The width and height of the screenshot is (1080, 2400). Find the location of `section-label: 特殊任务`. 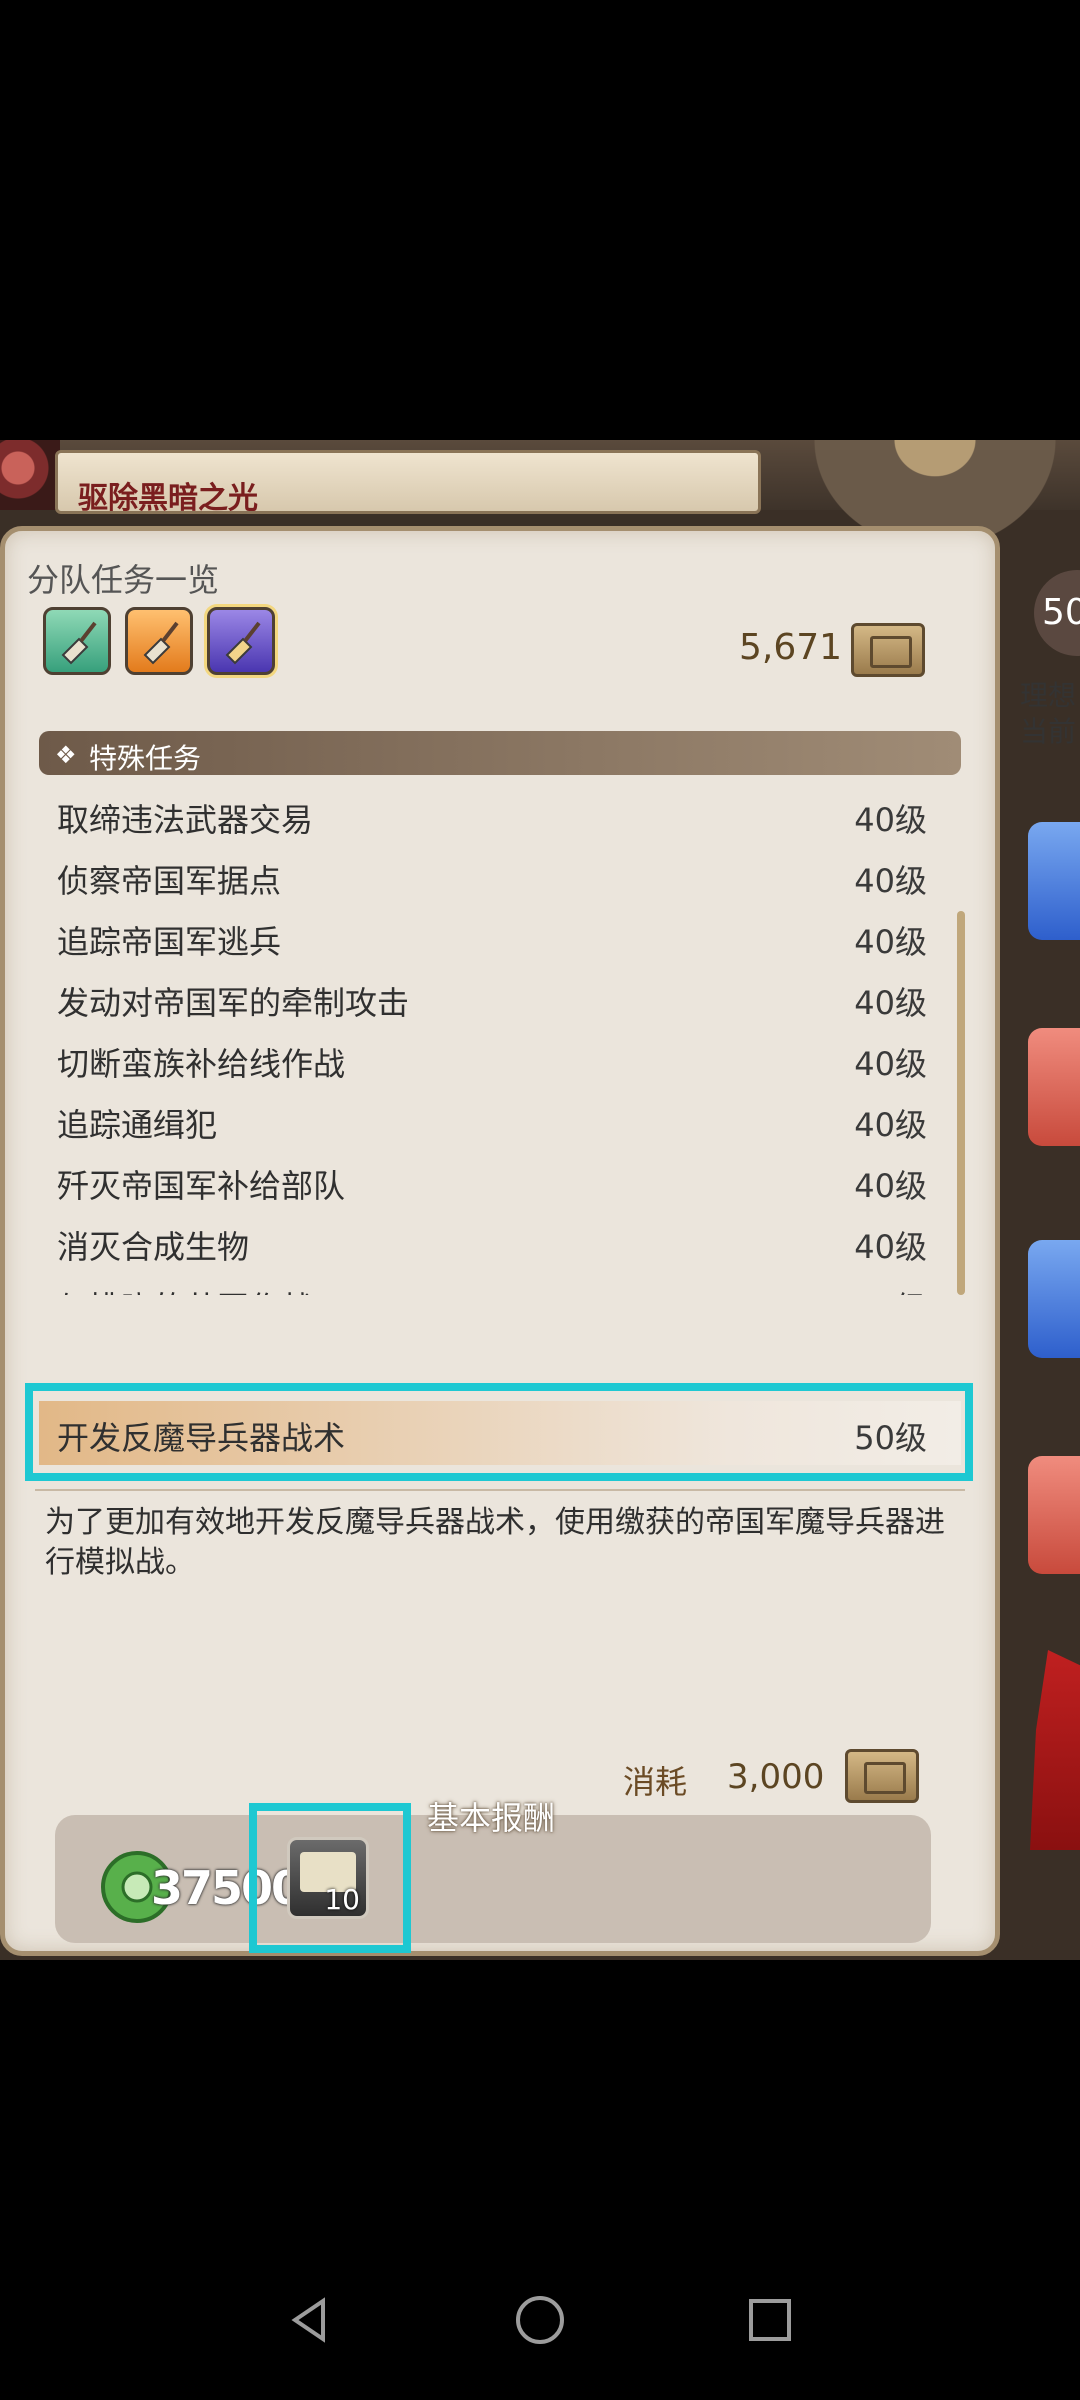

section-label: 特殊任务 is located at coordinates (145, 758).